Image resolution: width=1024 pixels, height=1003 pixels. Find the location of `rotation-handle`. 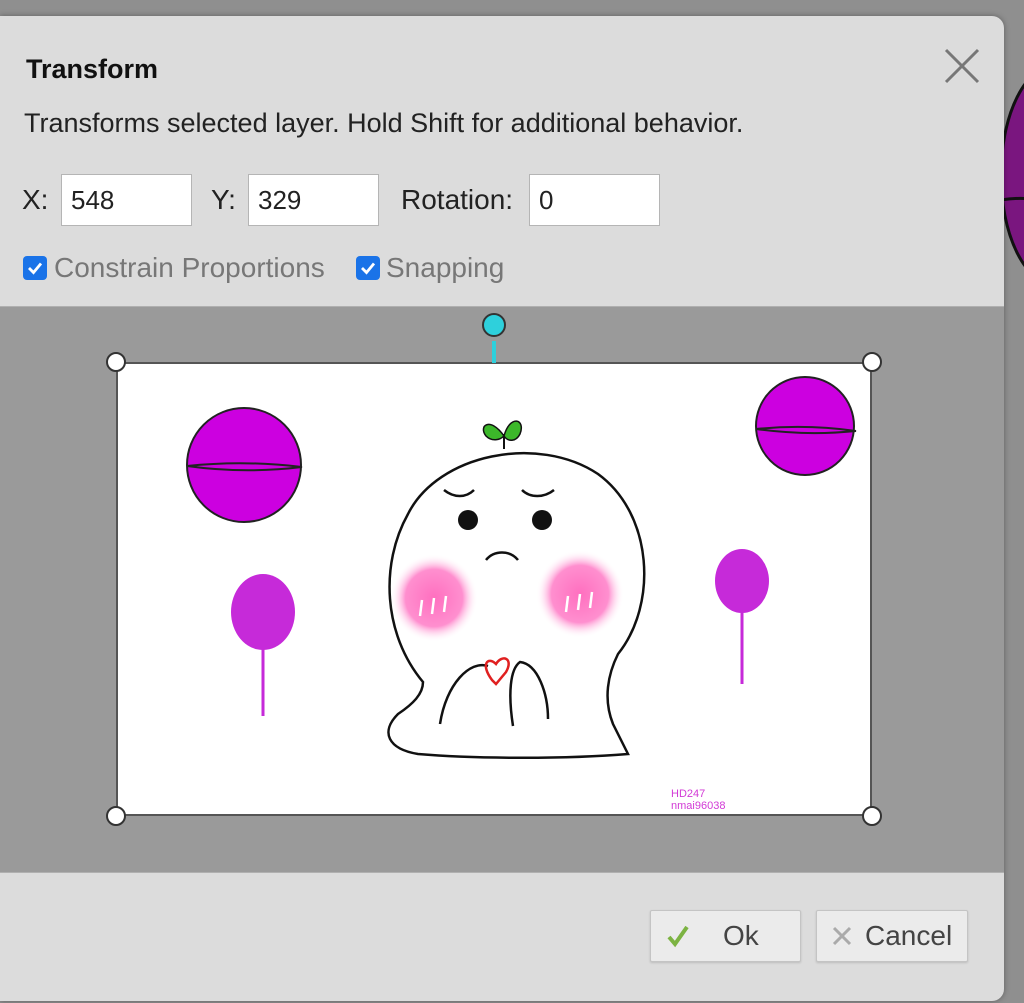

rotation-handle is located at coordinates (494, 325).